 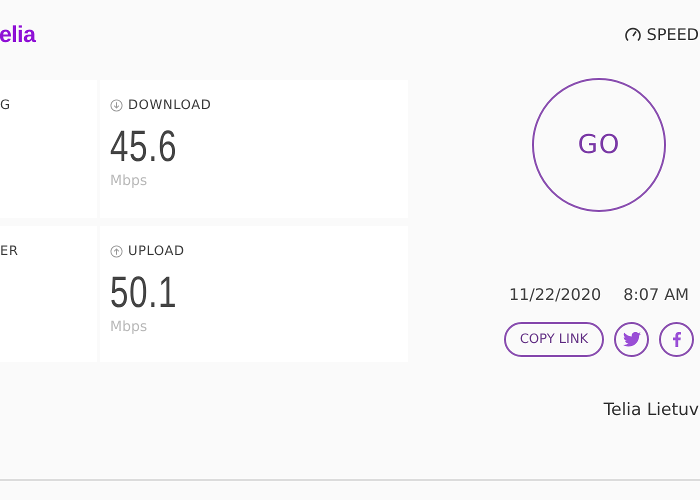 What do you see at coordinates (156, 251) in the screenshot?
I see `metric-label: UPLOAD` at bounding box center [156, 251].